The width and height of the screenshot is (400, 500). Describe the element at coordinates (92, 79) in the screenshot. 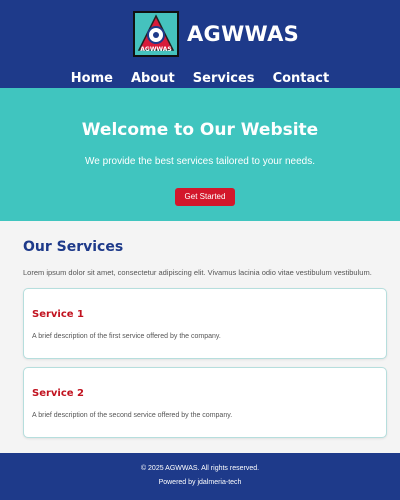

I see `nav-home: Home` at that location.